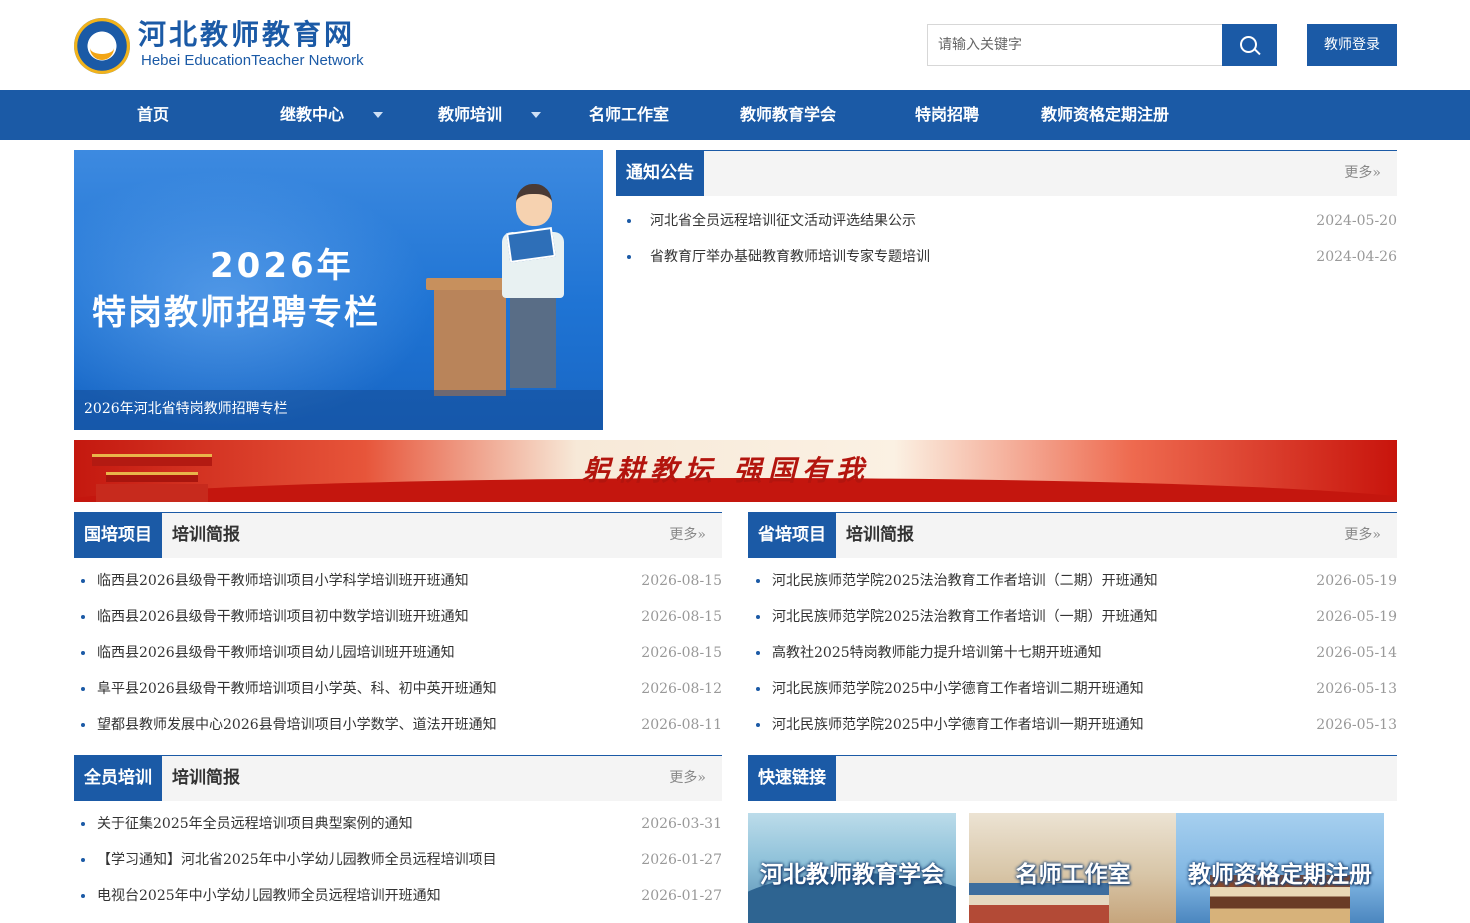 Image resolution: width=1470 pixels, height=923 pixels. What do you see at coordinates (338, 410) in the screenshot?
I see `hero-caption: 2026年河北省特岗教师招聘专栏` at bounding box center [338, 410].